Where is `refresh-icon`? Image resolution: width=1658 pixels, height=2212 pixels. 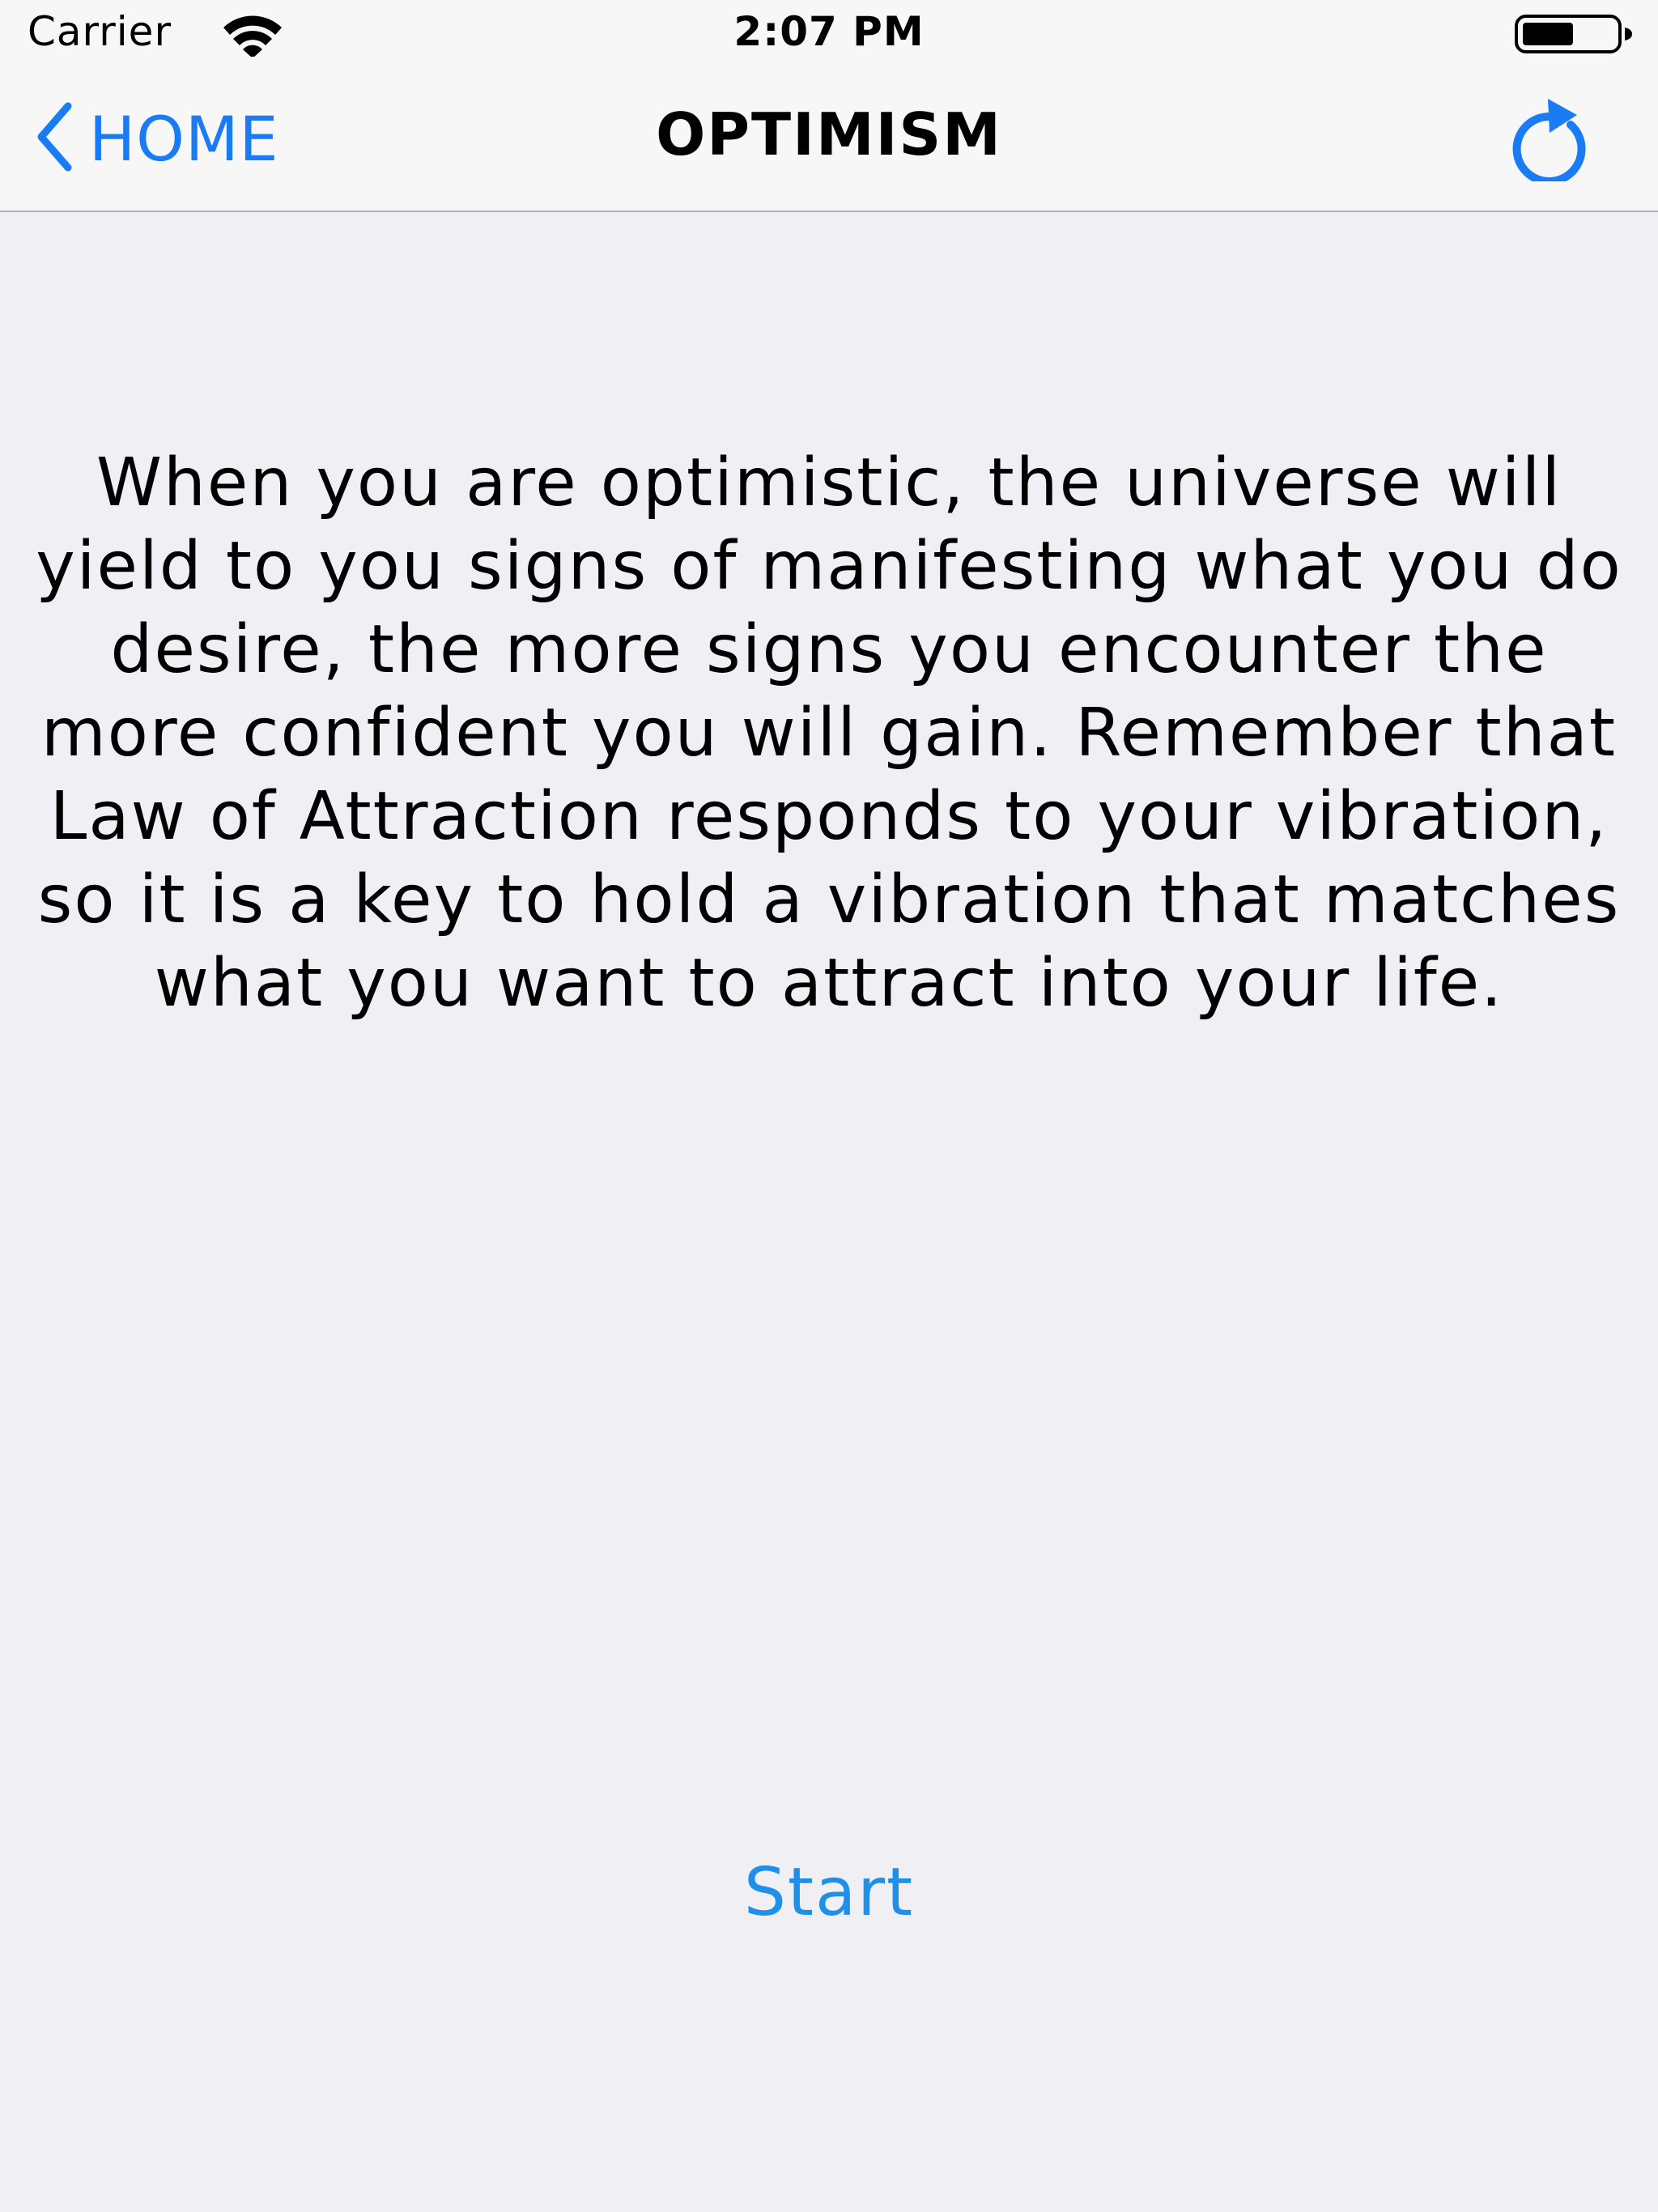 refresh-icon is located at coordinates (1547, 142).